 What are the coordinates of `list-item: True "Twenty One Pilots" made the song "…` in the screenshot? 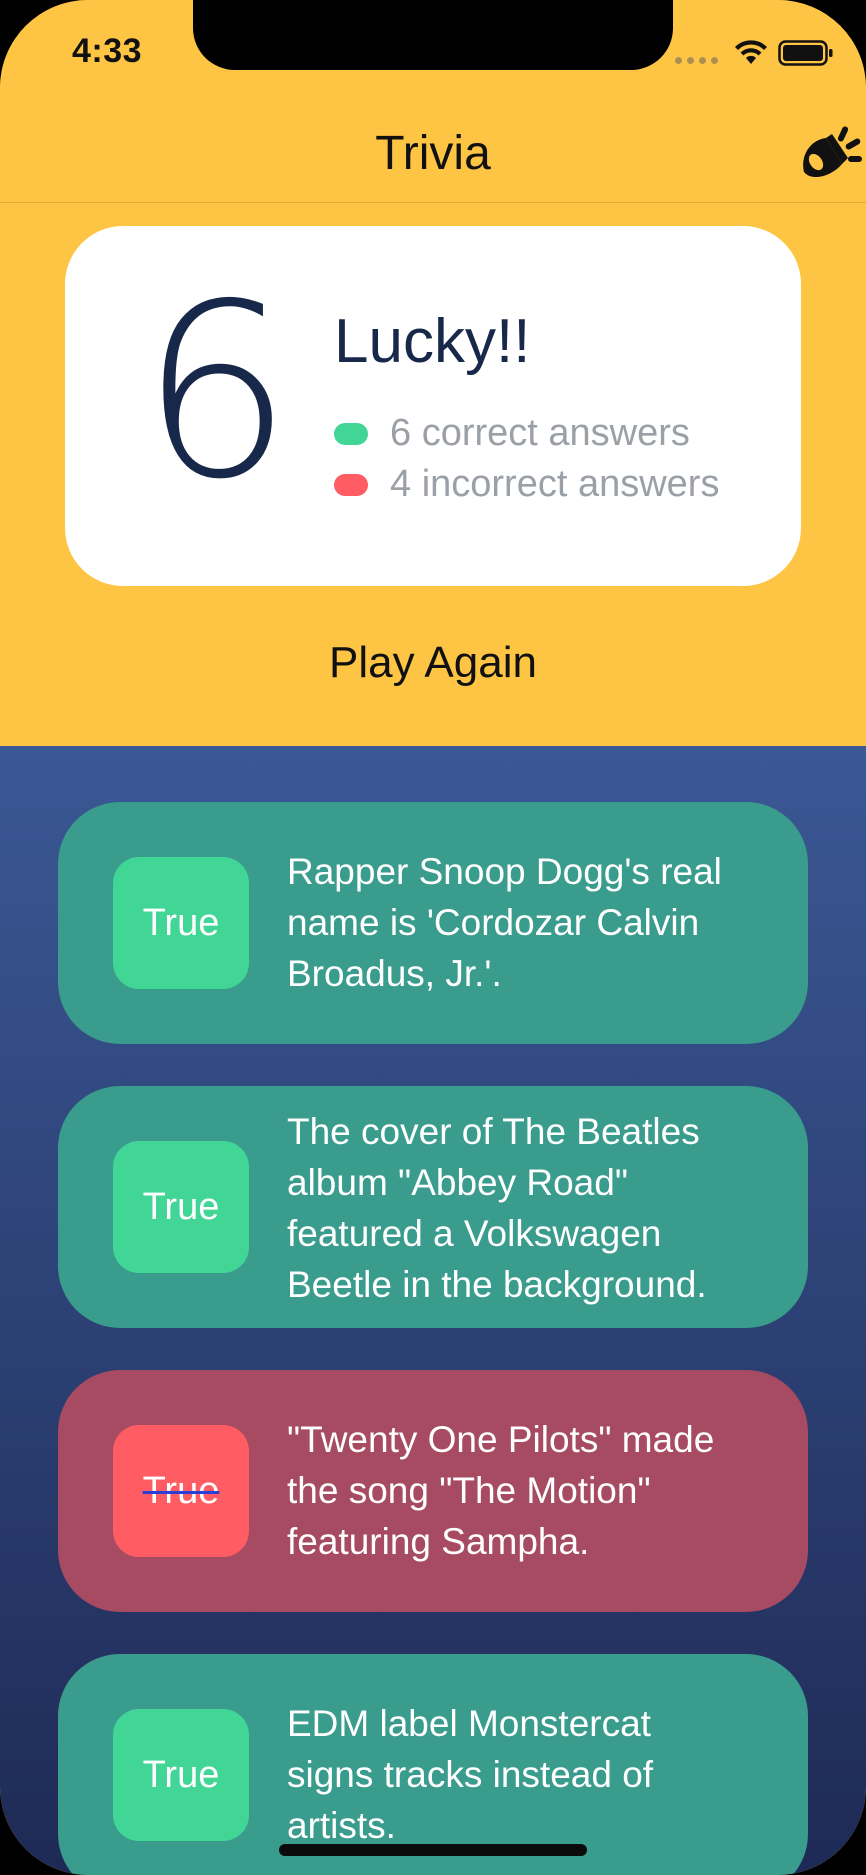 It's located at (433, 1491).